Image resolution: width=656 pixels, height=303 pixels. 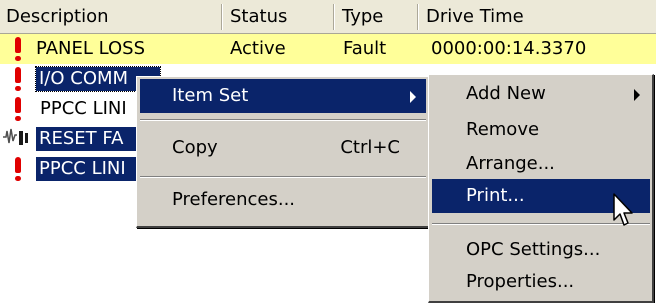 What do you see at coordinates (328, 49) in the screenshot?
I see `table-row: PANEL LOSS Active Fault 0000:00:14.3370` at bounding box center [328, 49].